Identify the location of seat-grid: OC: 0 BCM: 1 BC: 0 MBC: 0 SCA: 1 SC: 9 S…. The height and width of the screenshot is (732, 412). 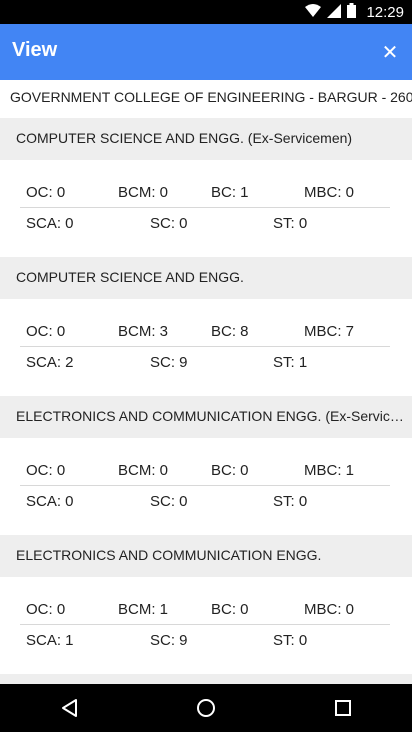
(206, 625).